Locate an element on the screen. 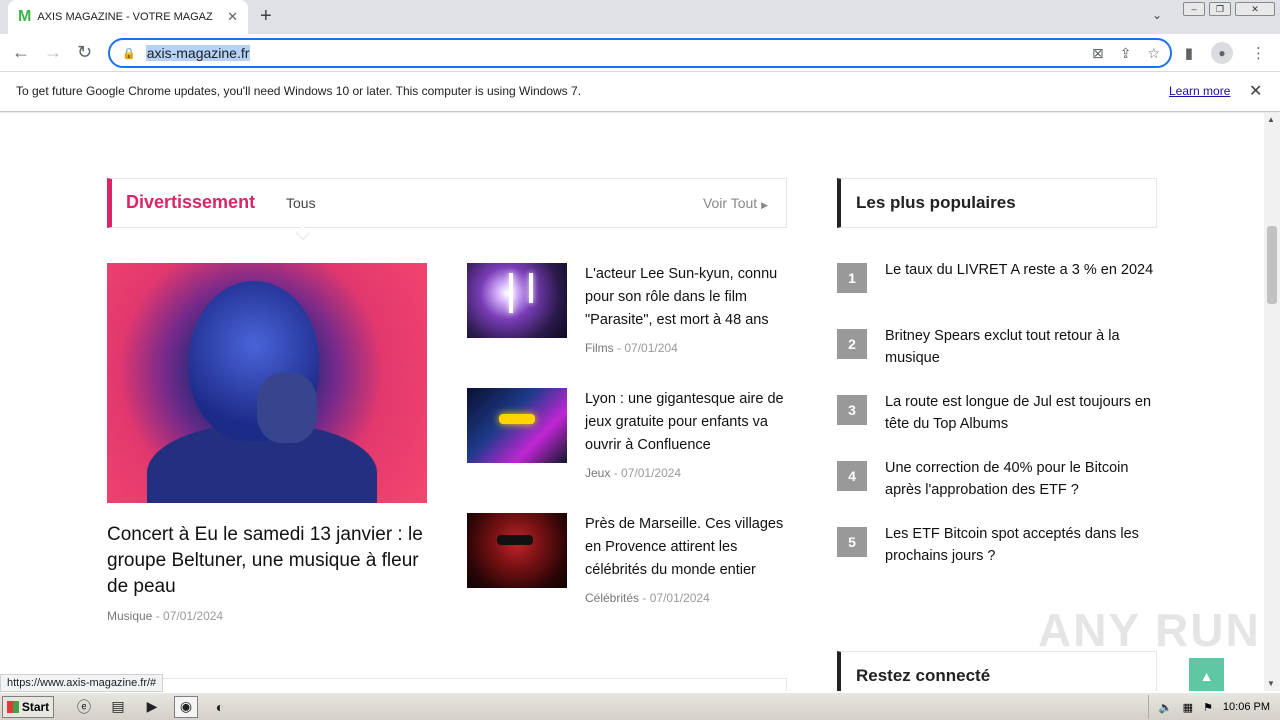  profile-avatar-icon: ● is located at coordinates (1222, 53).